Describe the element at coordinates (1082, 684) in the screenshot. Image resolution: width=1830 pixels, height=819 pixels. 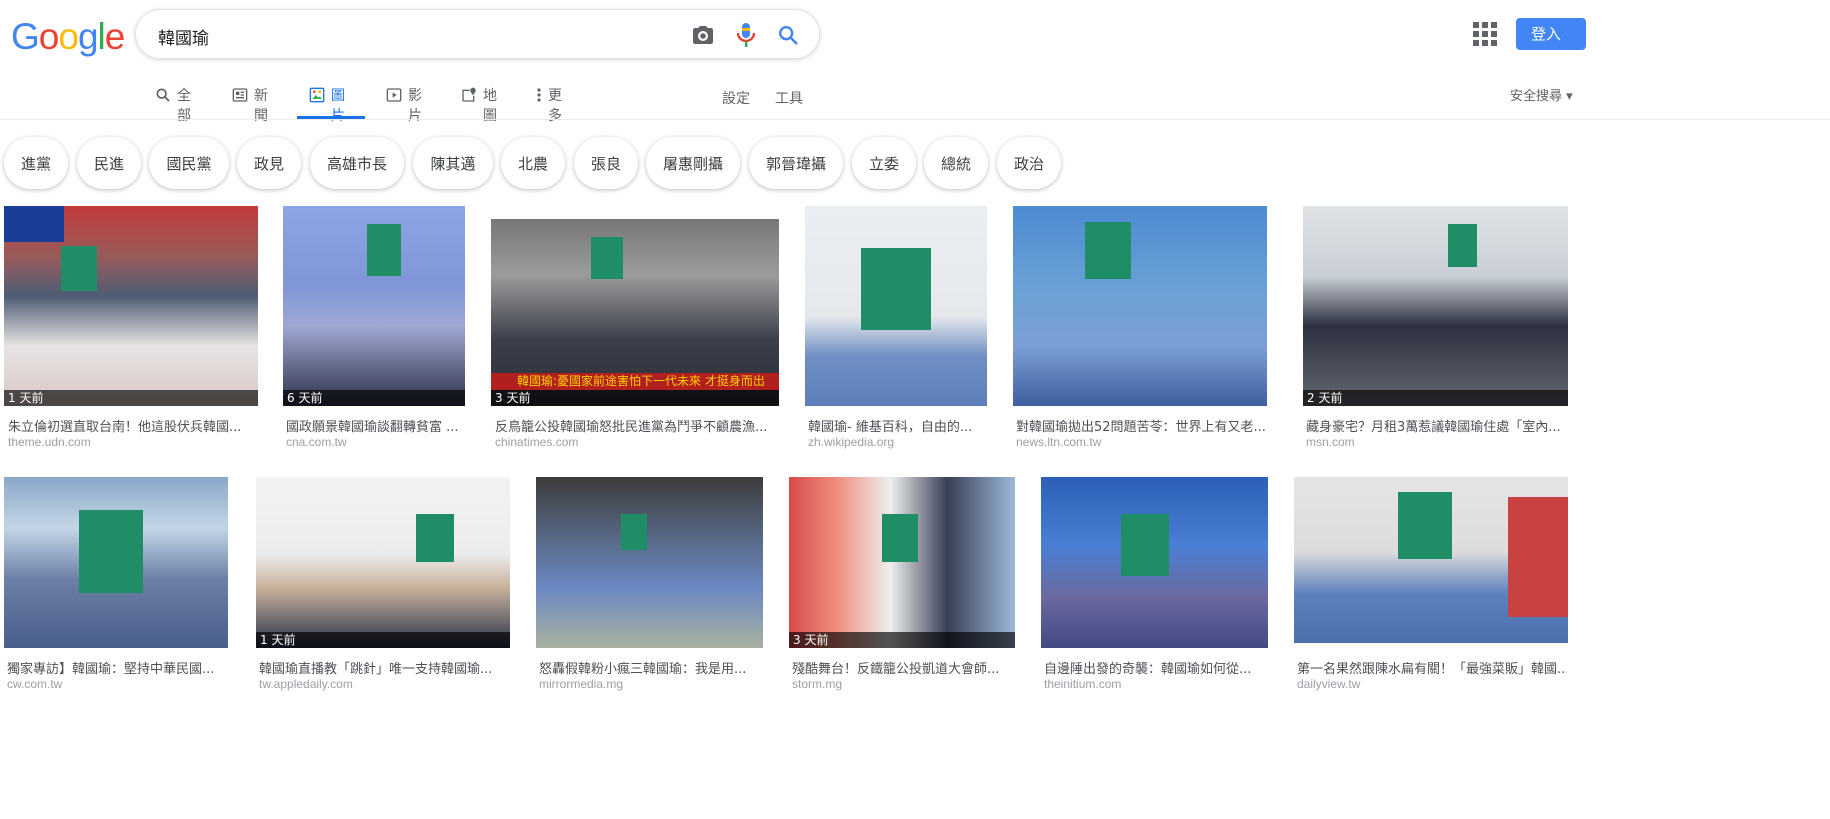
I see `result-source: theinitium.com` at that location.